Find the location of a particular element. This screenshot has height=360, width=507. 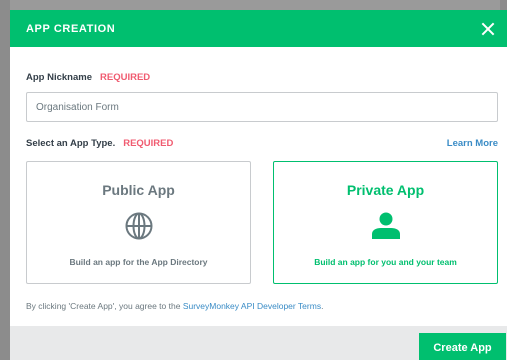

private-app-title: Private App is located at coordinates (385, 190).